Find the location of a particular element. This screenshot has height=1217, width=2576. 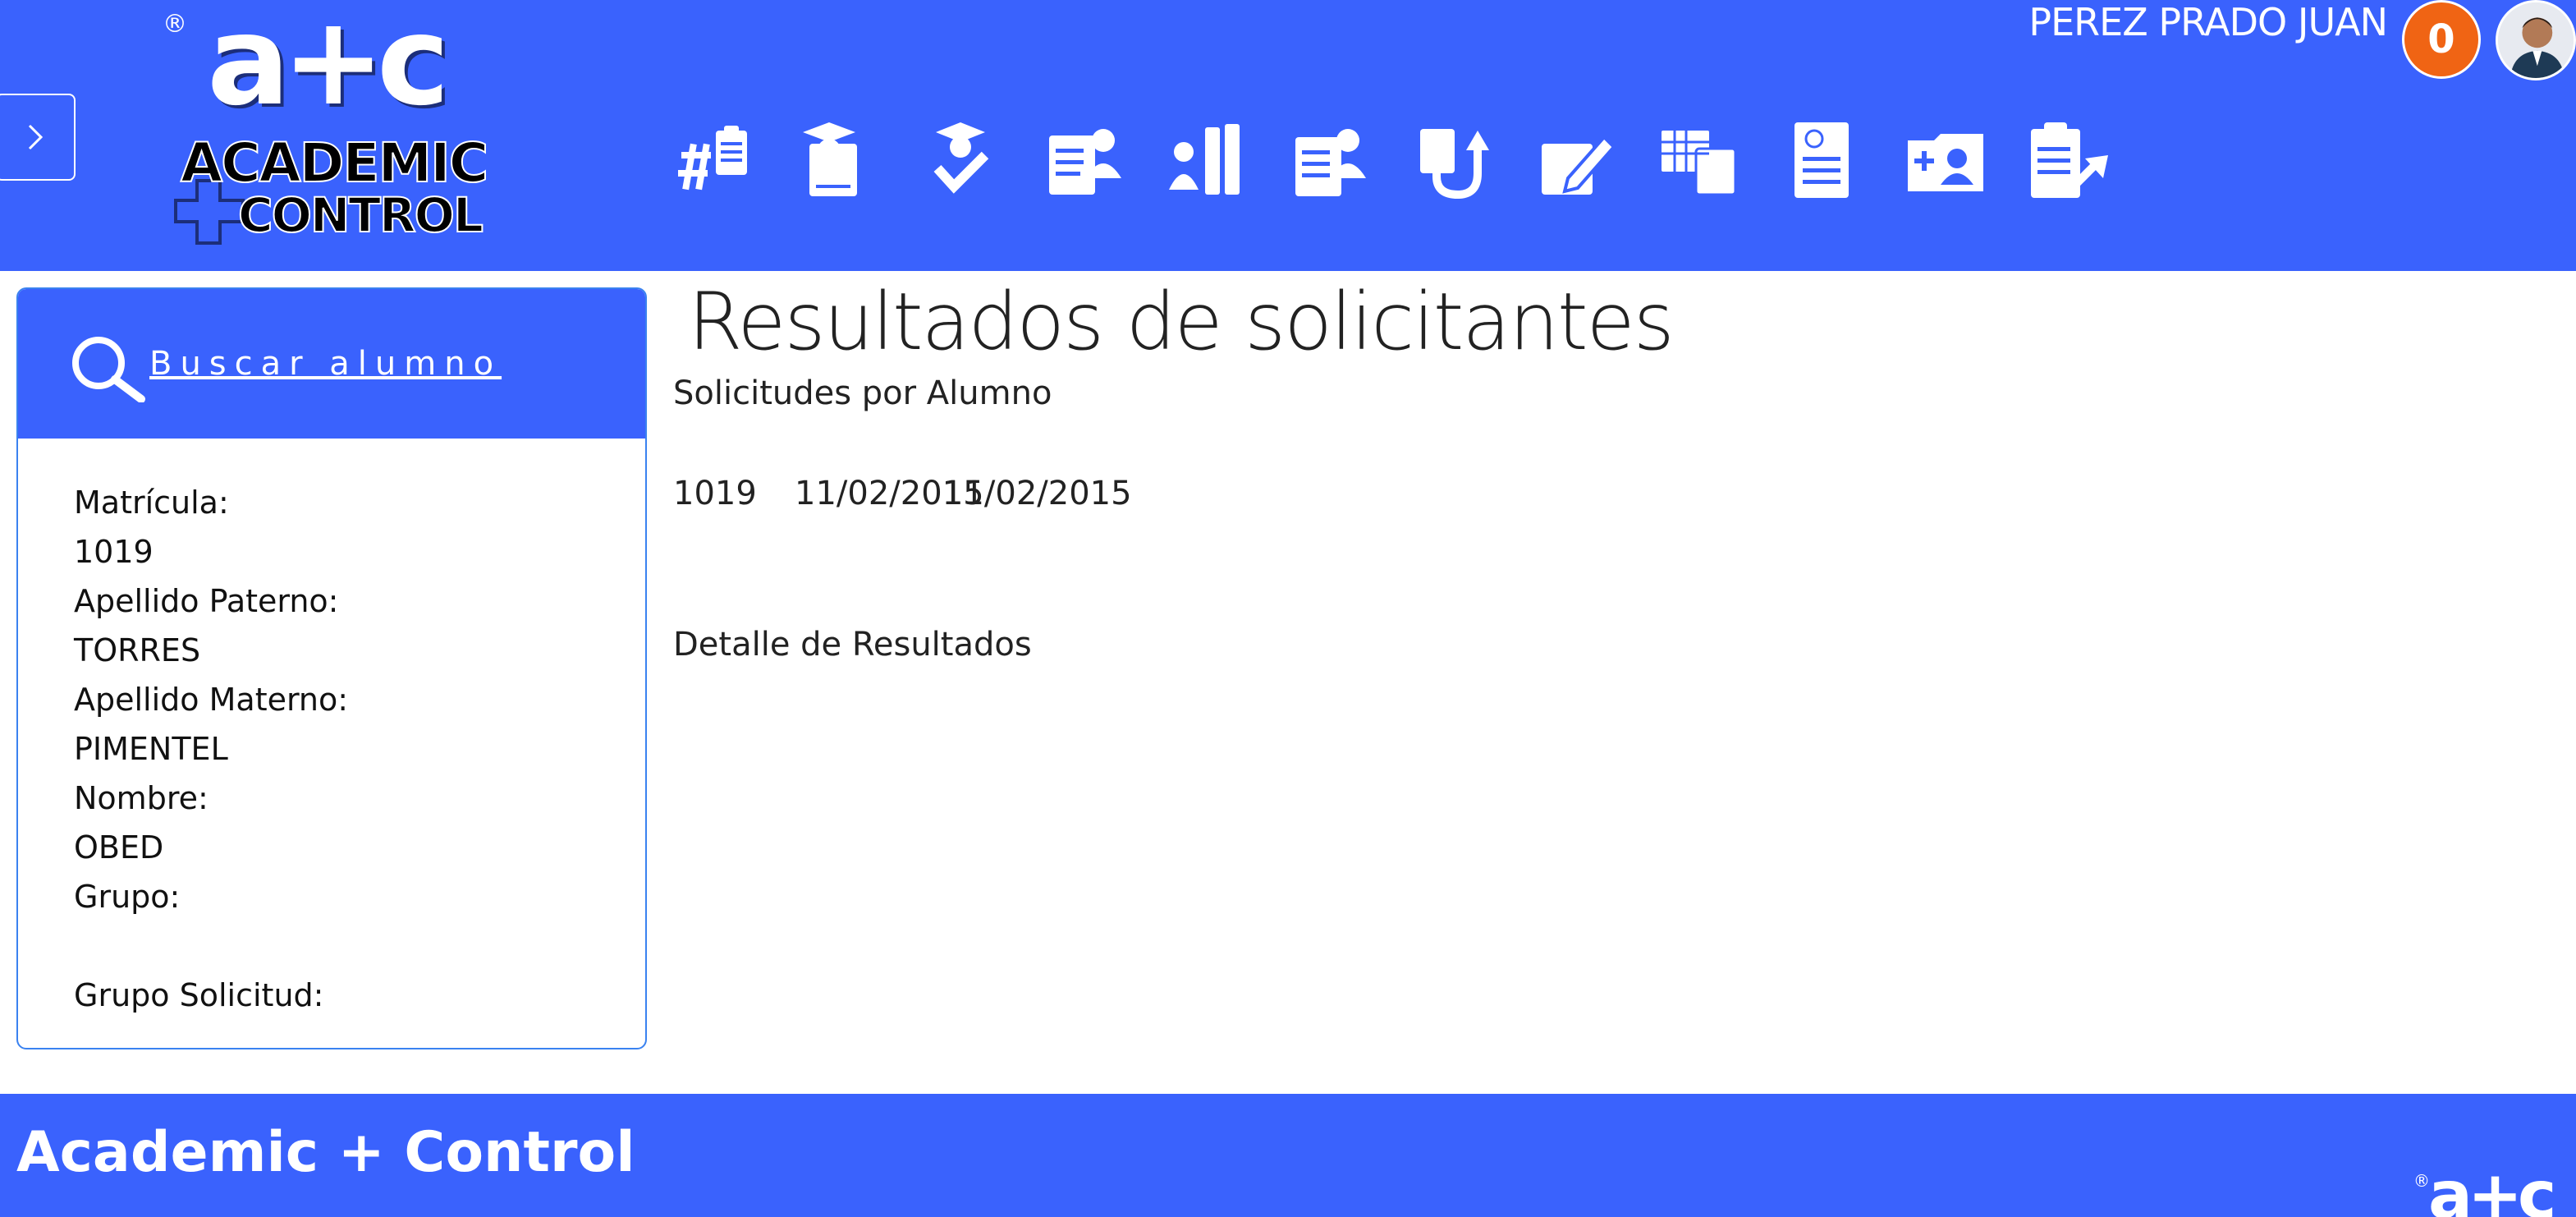

edit-pencil-icon is located at coordinates (1576, 160).